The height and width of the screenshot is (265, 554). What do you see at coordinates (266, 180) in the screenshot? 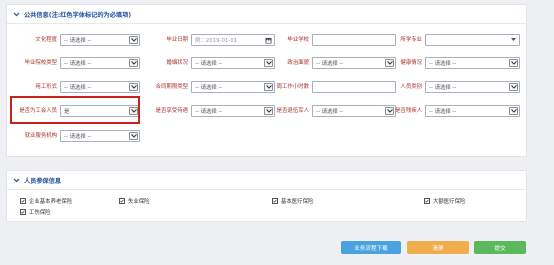
I see `insurance-info-header: 人员参保信息` at bounding box center [266, 180].